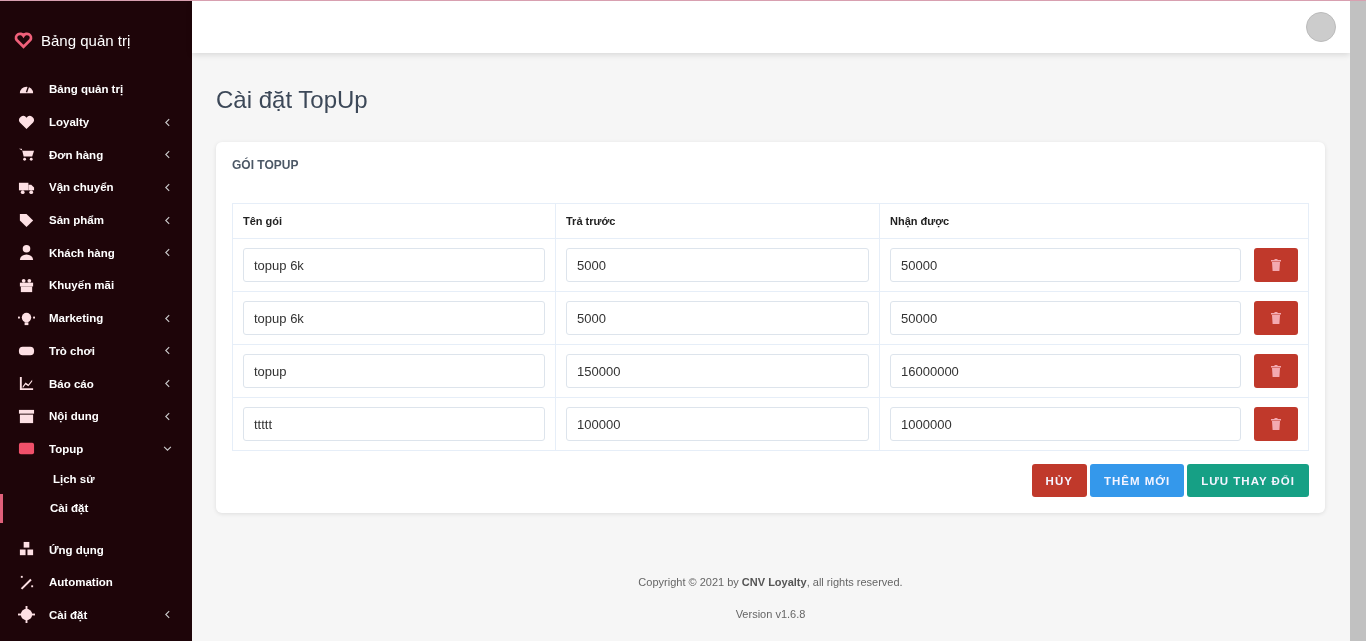  Describe the element at coordinates (394, 221) in the screenshot. I see `column-header: Tên gói` at that location.